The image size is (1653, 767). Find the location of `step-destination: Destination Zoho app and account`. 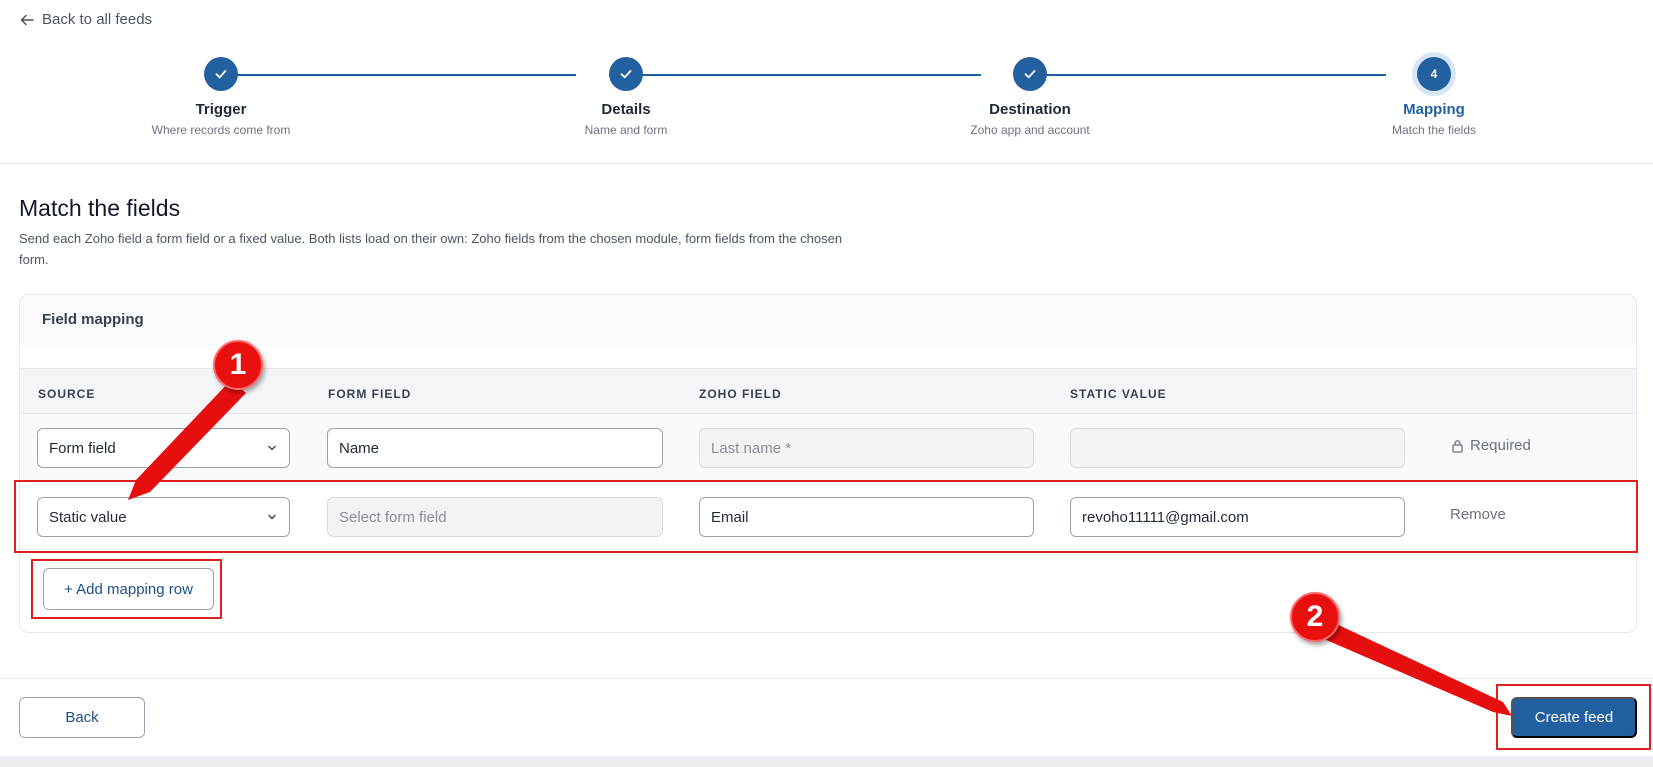

step-destination: Destination Zoho app and account is located at coordinates (1030, 96).